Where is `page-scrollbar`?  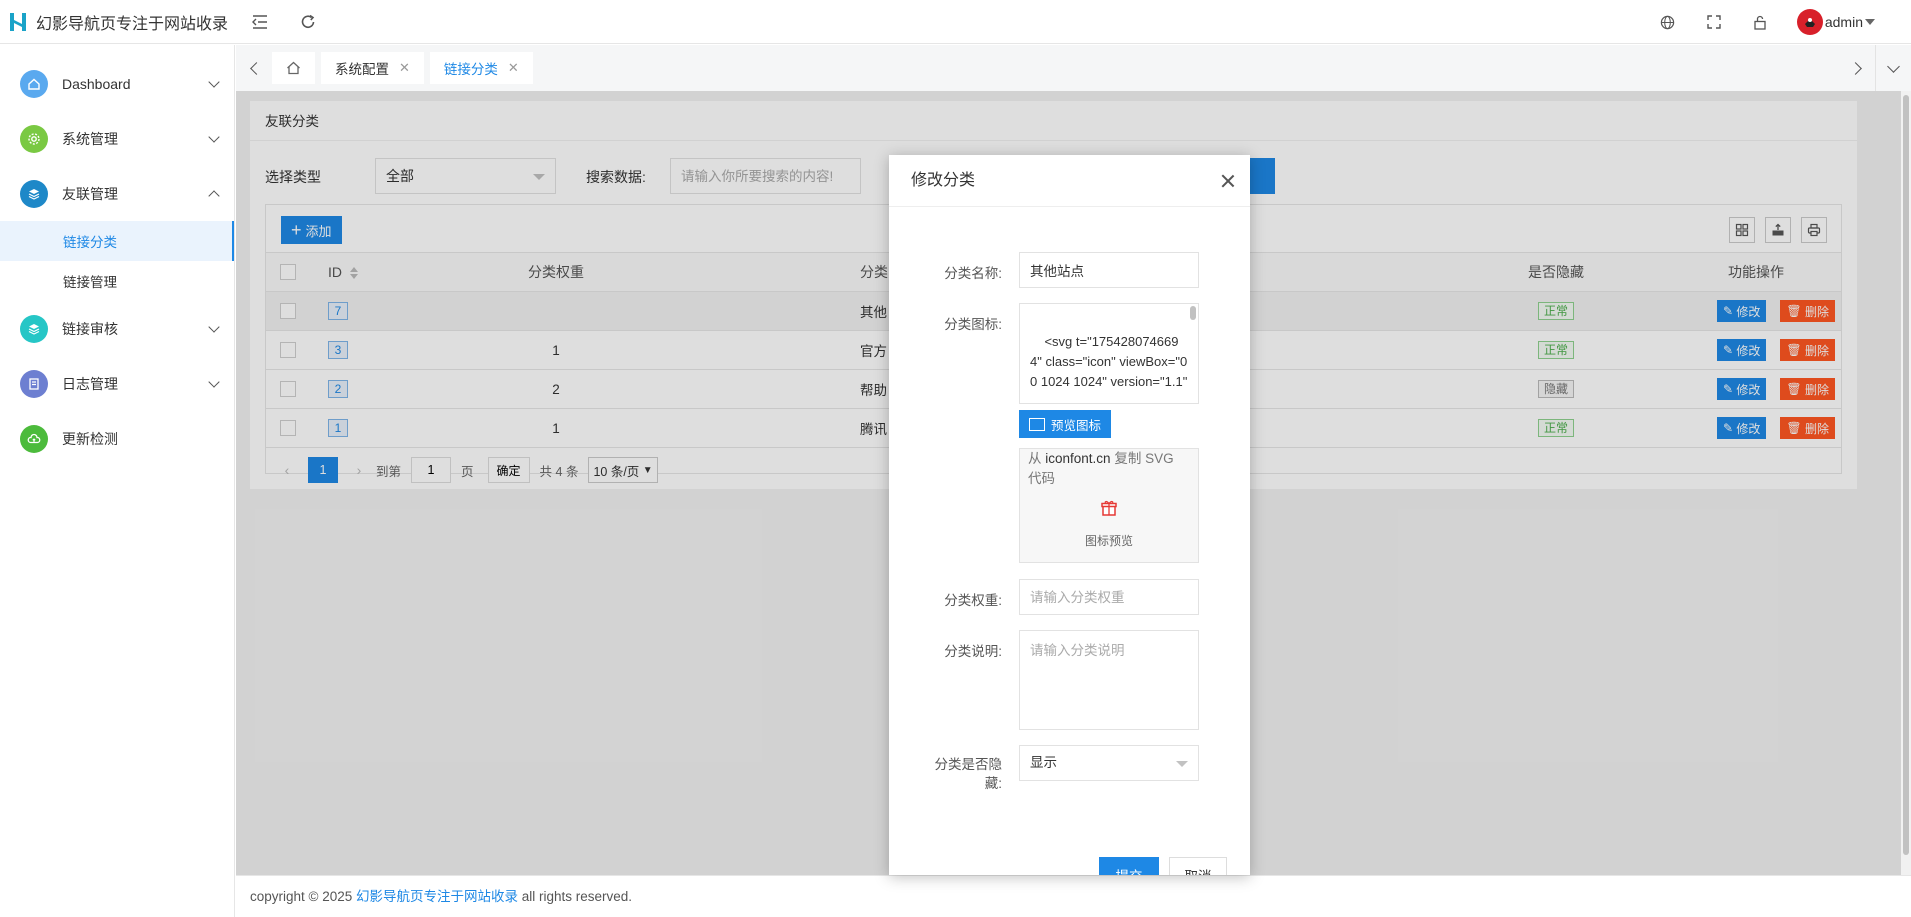 page-scrollbar is located at coordinates (1906, 483).